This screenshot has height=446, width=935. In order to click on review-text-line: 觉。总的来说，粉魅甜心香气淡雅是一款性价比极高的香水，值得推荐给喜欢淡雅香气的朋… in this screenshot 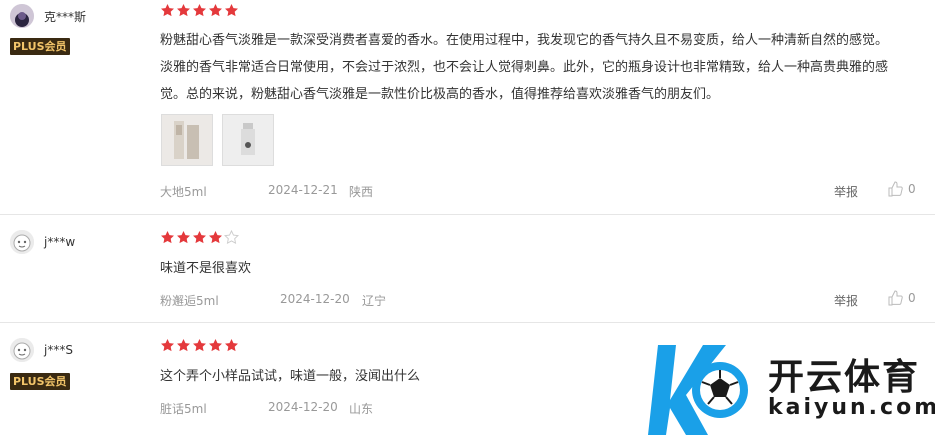, I will do `click(440, 94)`.